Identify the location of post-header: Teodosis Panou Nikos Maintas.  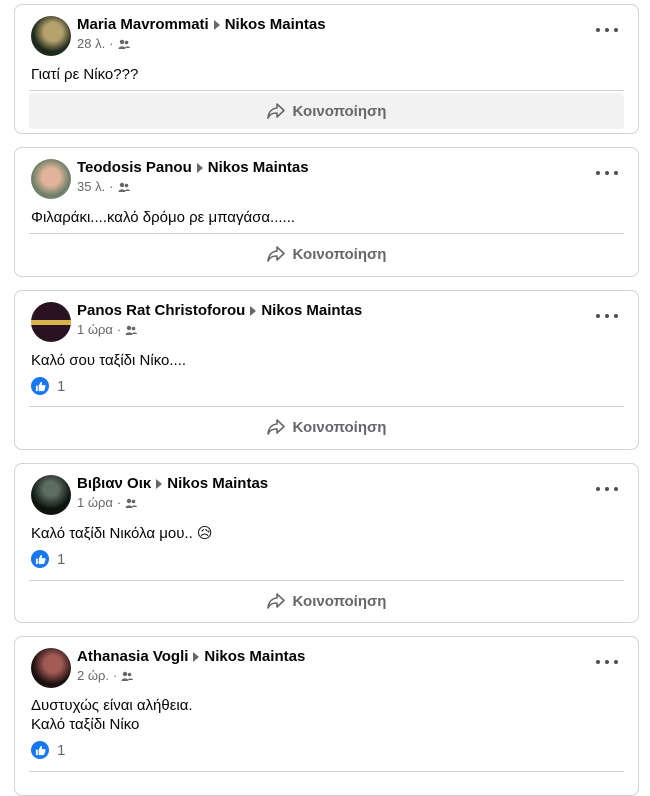
(193, 167).